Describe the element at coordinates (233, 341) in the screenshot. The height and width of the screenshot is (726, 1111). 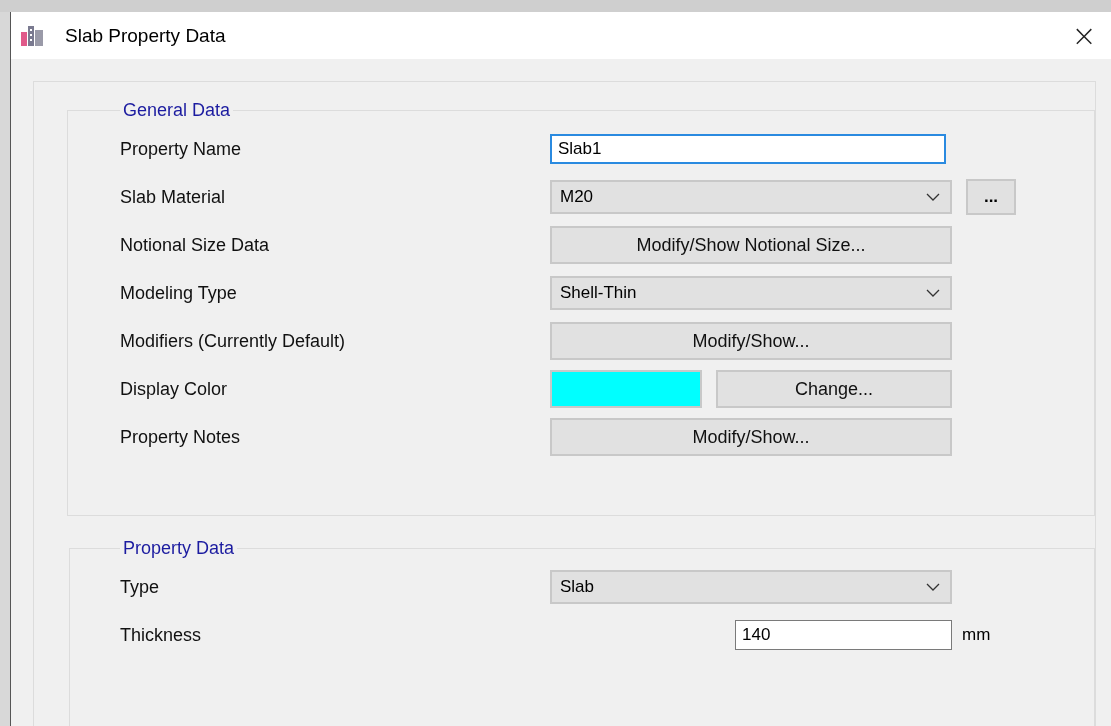
I see `field-label: Modifiers (Currently Default)` at that location.